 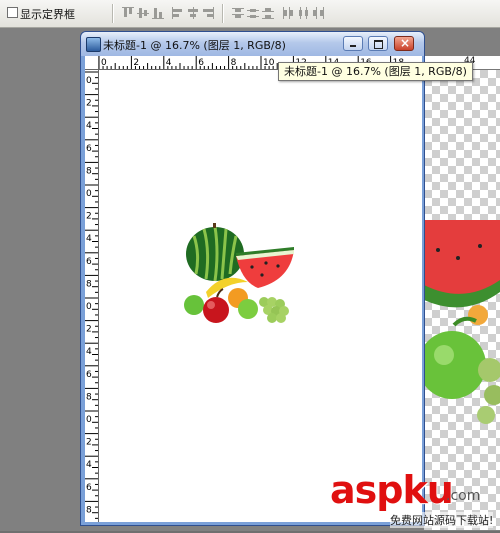 I want to click on vertical-ruler-ticks: 0 2 4 6 8 0 2 4 6 8 0 2 4 6 8 0 2 4 6 8, so click(x=91, y=295).